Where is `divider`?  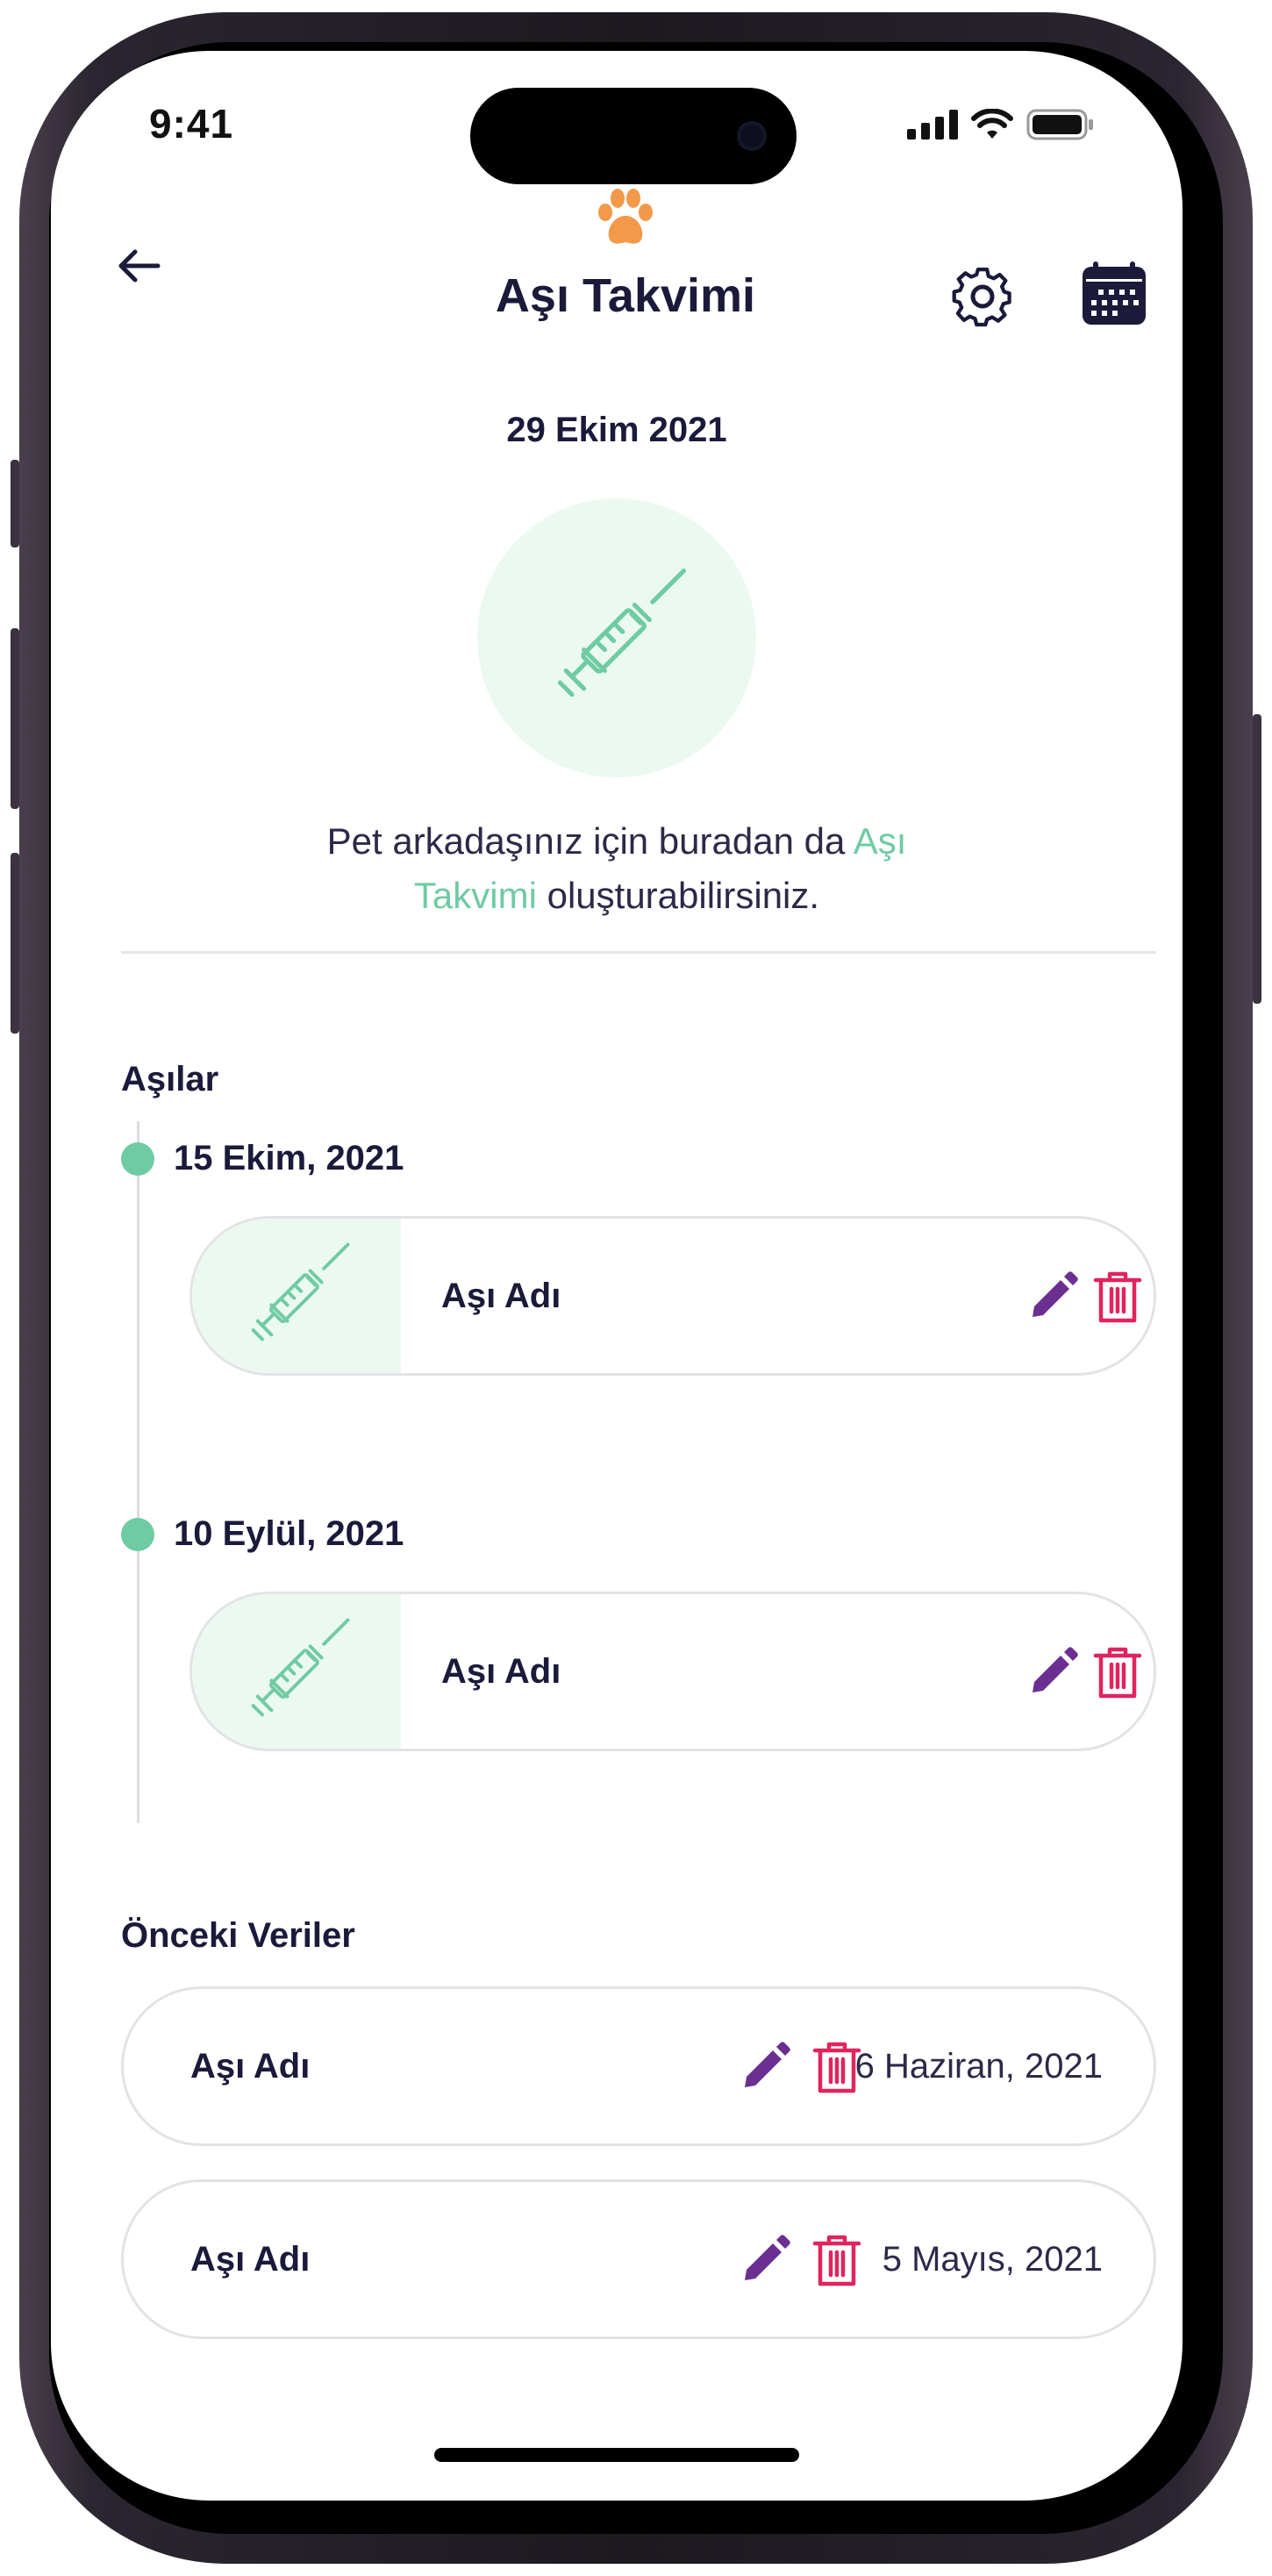 divider is located at coordinates (638, 952).